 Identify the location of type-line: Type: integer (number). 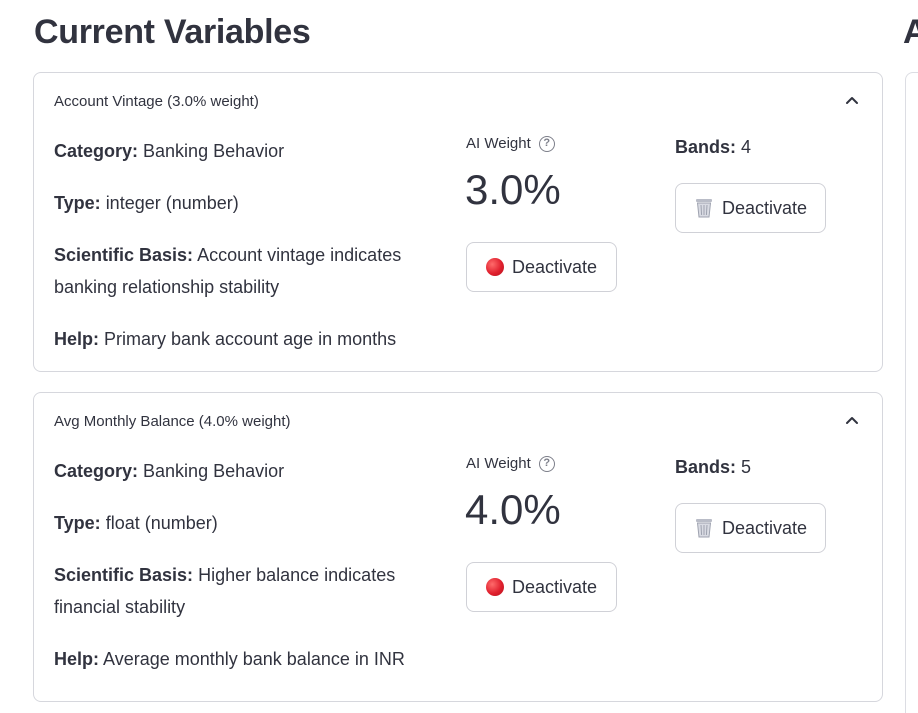
(244, 203).